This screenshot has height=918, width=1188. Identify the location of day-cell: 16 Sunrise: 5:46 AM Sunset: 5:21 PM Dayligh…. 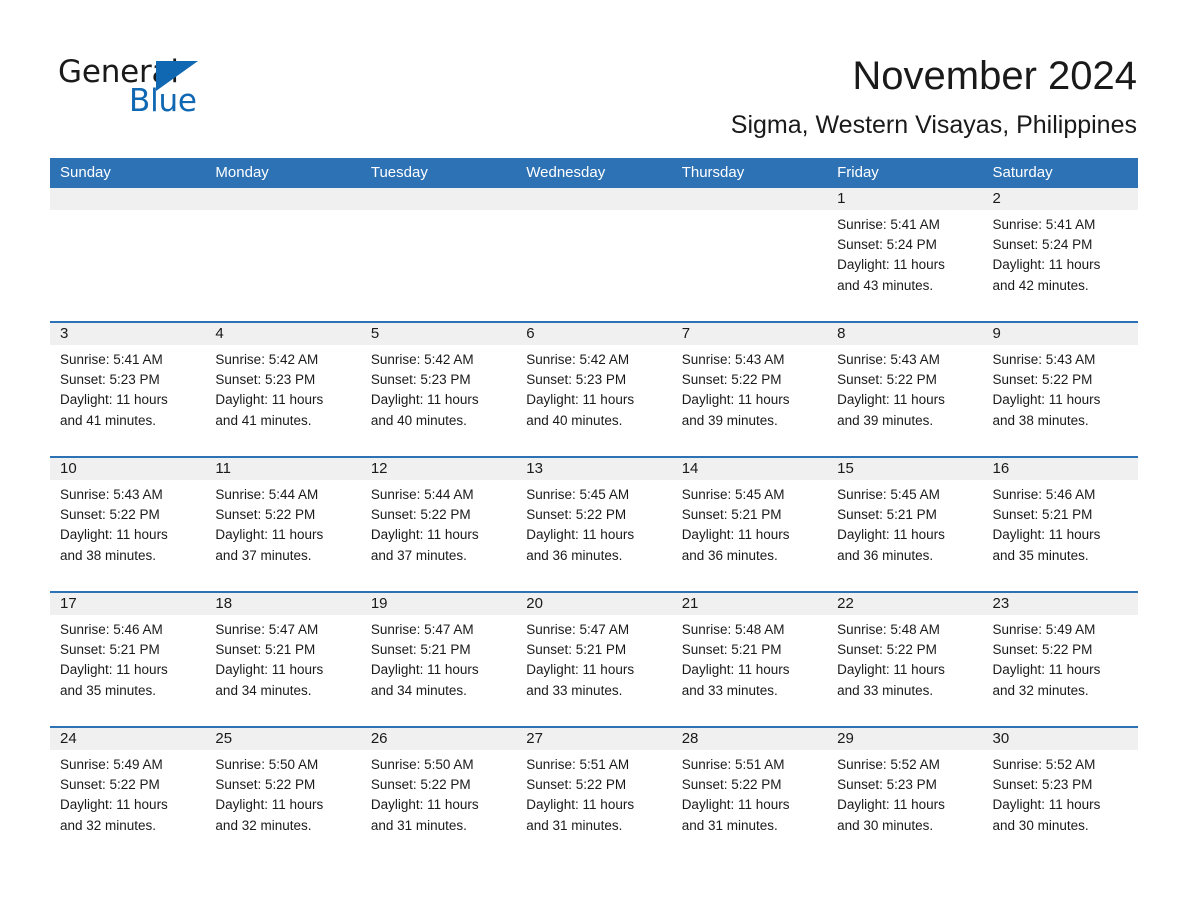
(1060, 524).